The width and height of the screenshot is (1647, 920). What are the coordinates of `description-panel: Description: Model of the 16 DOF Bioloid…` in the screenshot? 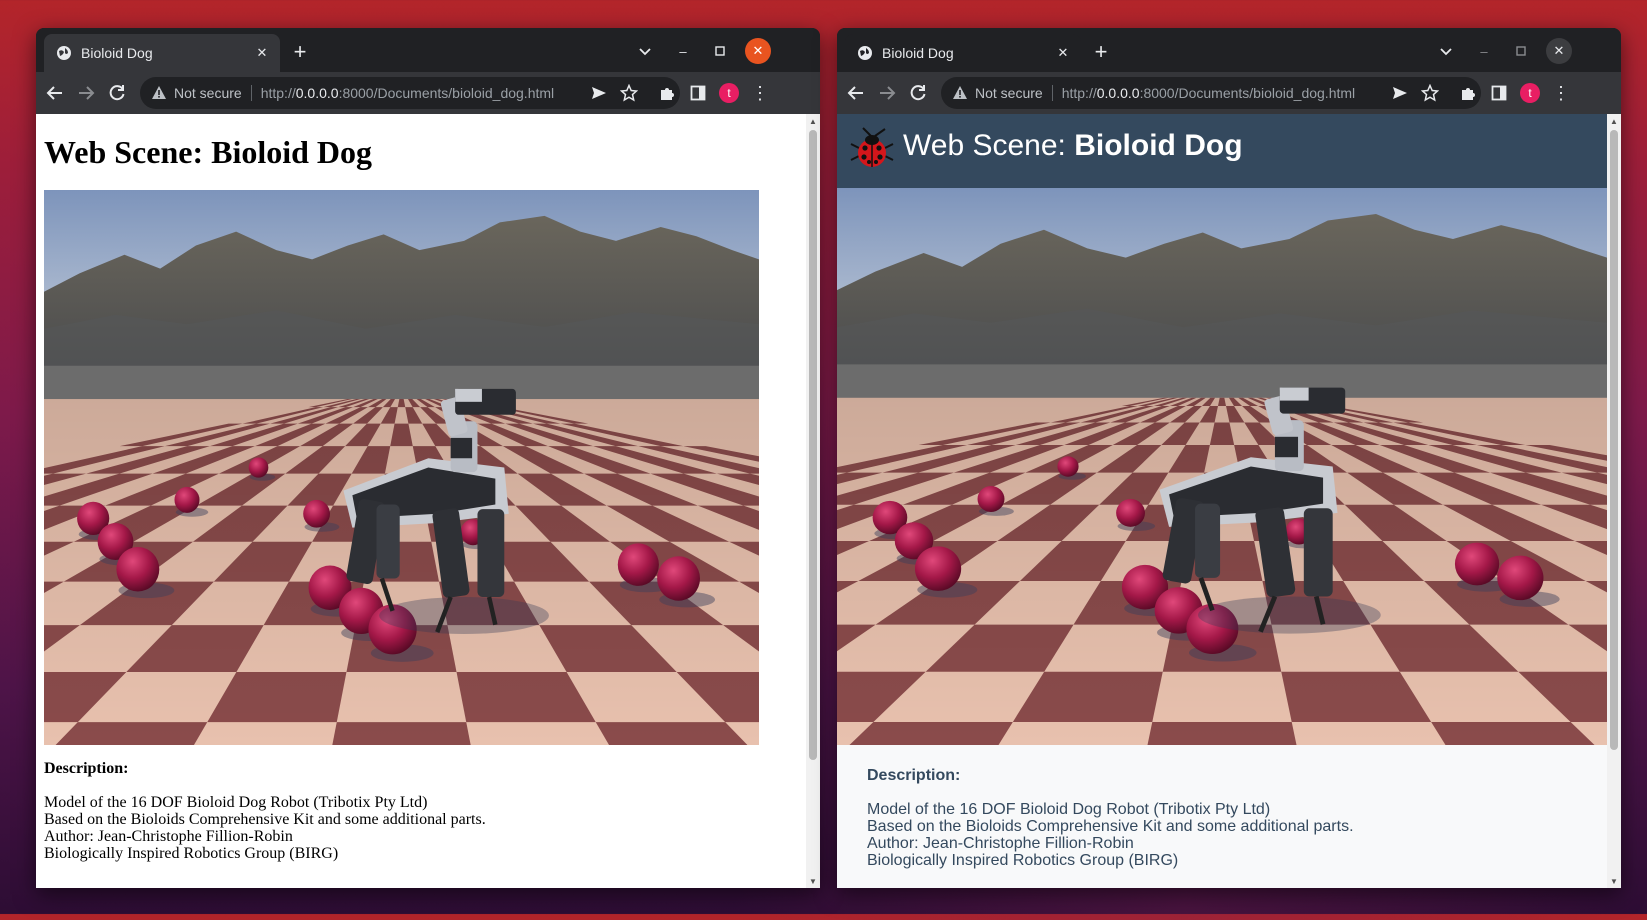 It's located at (1222, 816).